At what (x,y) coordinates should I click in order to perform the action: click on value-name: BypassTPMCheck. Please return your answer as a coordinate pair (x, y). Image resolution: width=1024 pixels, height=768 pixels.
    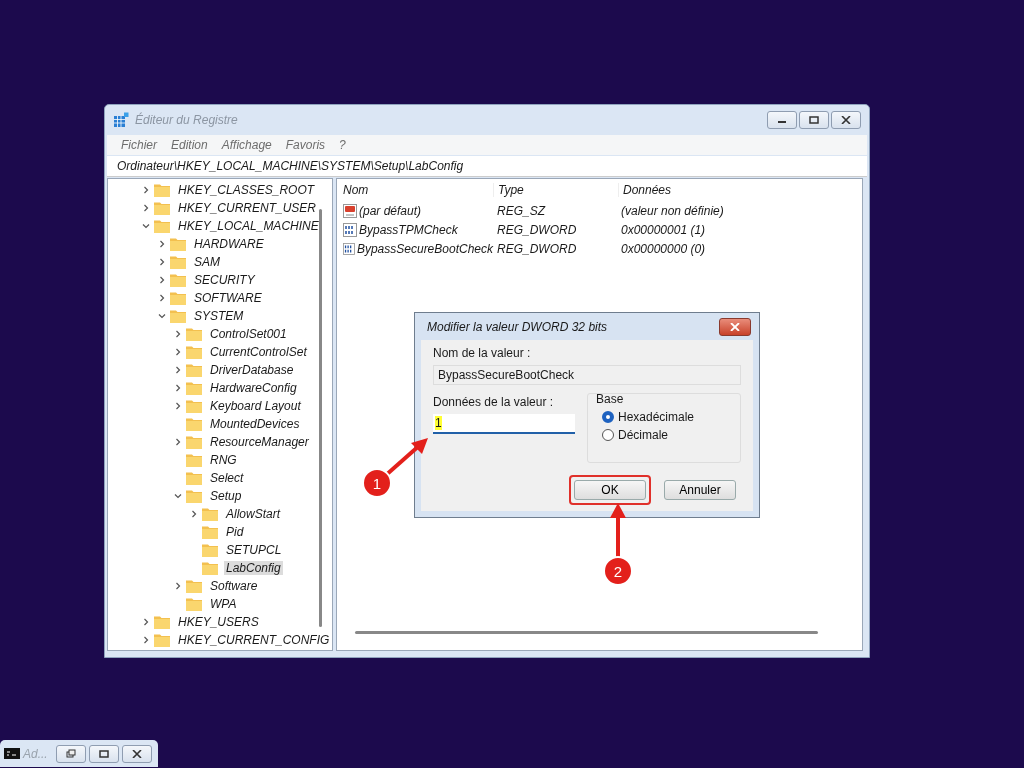
    Looking at the image, I should click on (408, 229).